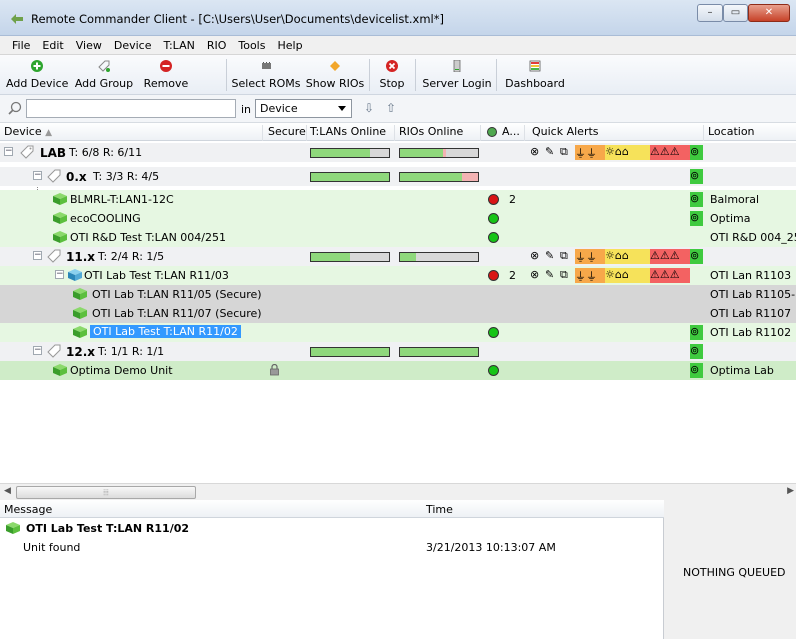  What do you see at coordinates (37, 83) in the screenshot?
I see `add-device-label: Add Device` at bounding box center [37, 83].